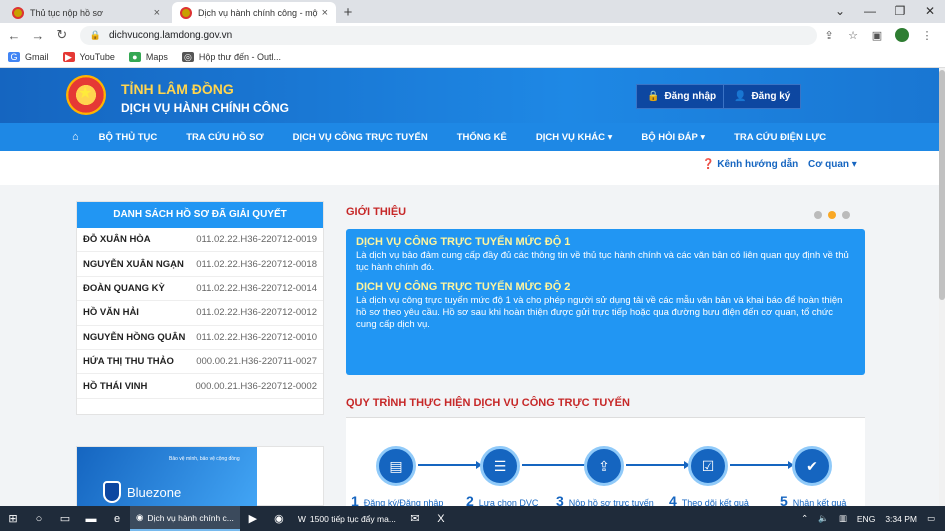 Image resolution: width=945 pixels, height=531 pixels. Describe the element at coordinates (360, 137) in the screenshot. I see `menu-dich-vu-cong: DỊCH VỤ CÔNG TRỰC TUYẾN` at that location.